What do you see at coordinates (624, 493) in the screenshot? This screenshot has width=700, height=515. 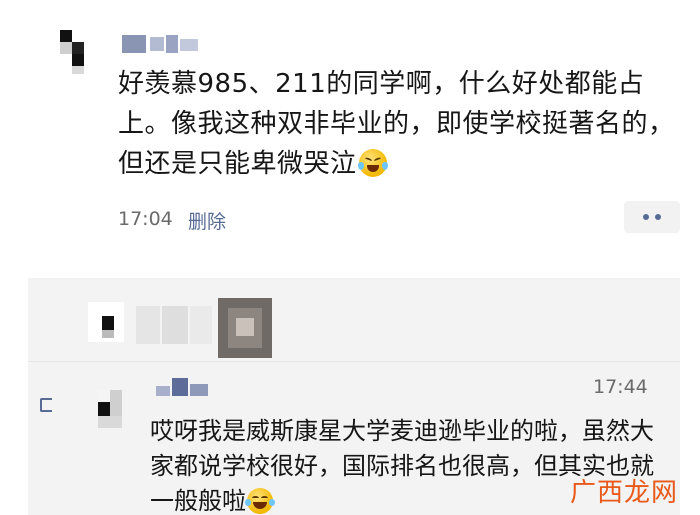 I see `watermark: 广西龙网` at bounding box center [624, 493].